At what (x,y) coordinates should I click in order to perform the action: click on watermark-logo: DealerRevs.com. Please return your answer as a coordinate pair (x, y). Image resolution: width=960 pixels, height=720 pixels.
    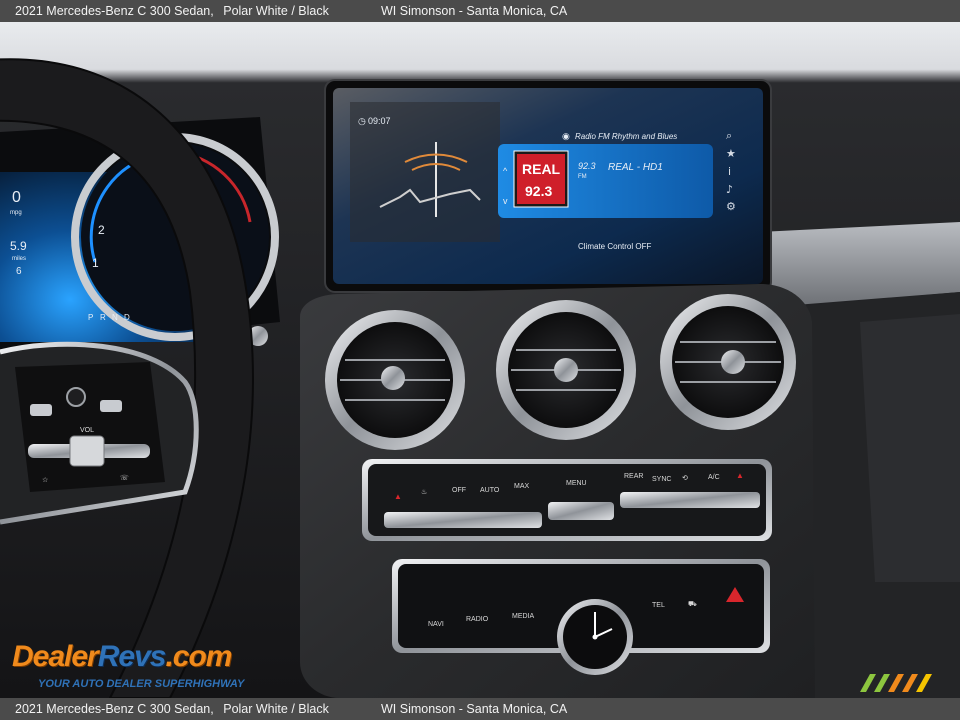
    Looking at the image, I should click on (122, 657).